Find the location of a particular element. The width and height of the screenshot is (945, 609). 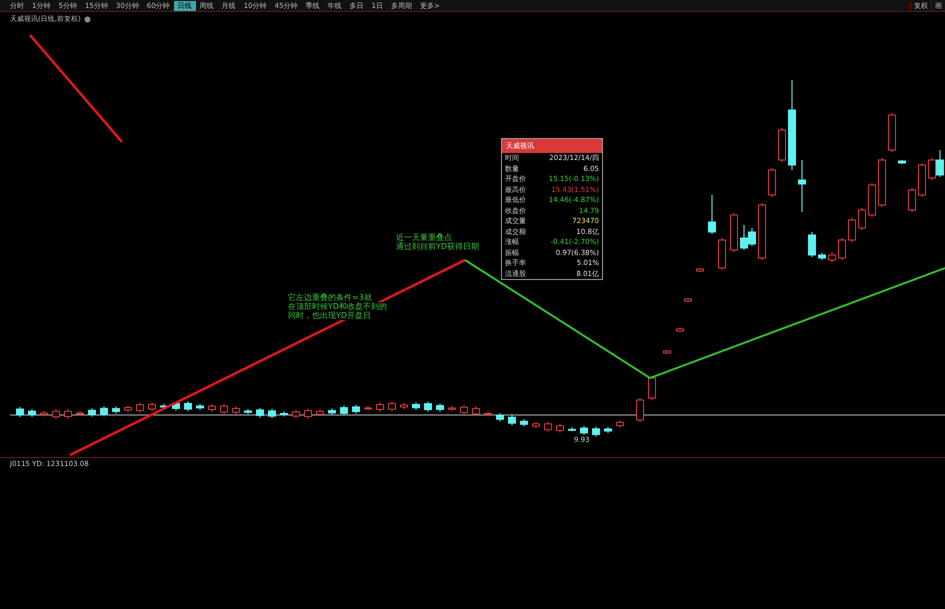

annotation-text: 在顶部时候YD和收盘不到的 is located at coordinates (338, 306).